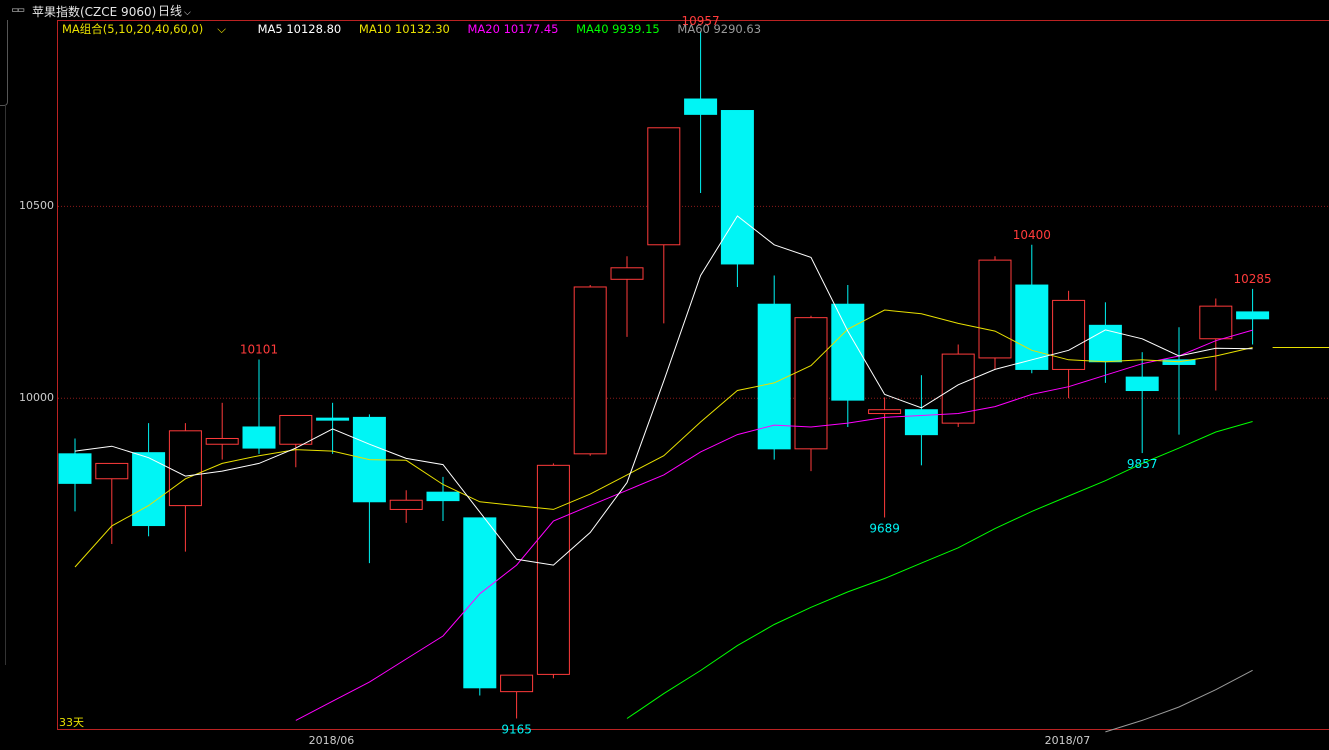 The image size is (1329, 750). What do you see at coordinates (299, 29) in the screenshot?
I see `legend-ma5: MA5 10128.80` at bounding box center [299, 29].